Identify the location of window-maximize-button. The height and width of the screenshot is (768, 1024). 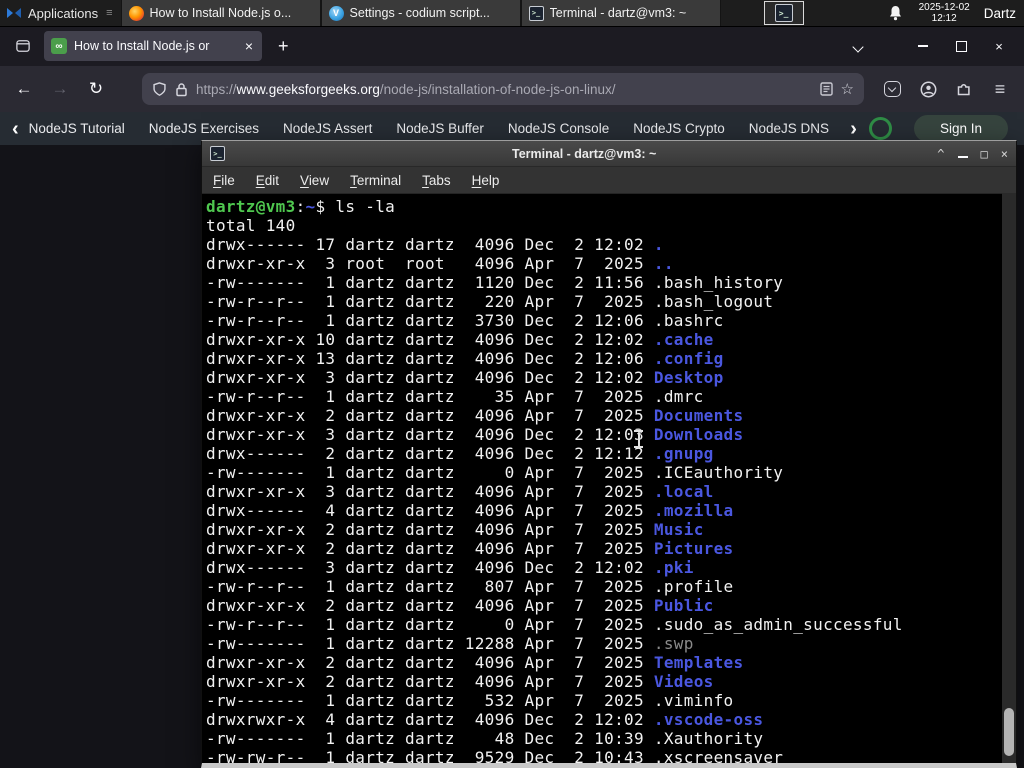
(961, 46).